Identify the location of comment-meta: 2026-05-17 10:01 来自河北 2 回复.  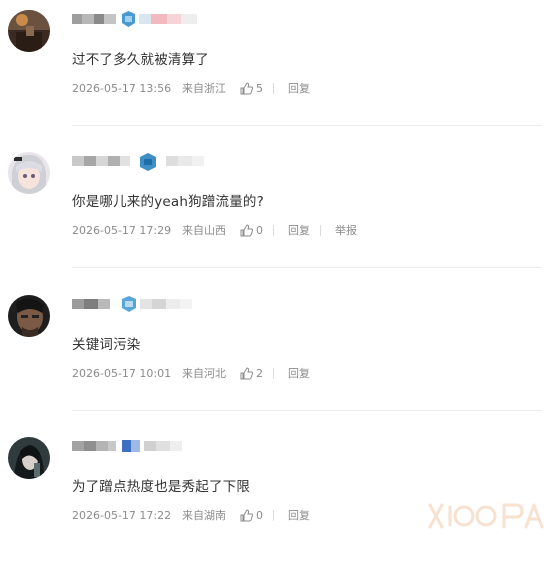
(191, 373).